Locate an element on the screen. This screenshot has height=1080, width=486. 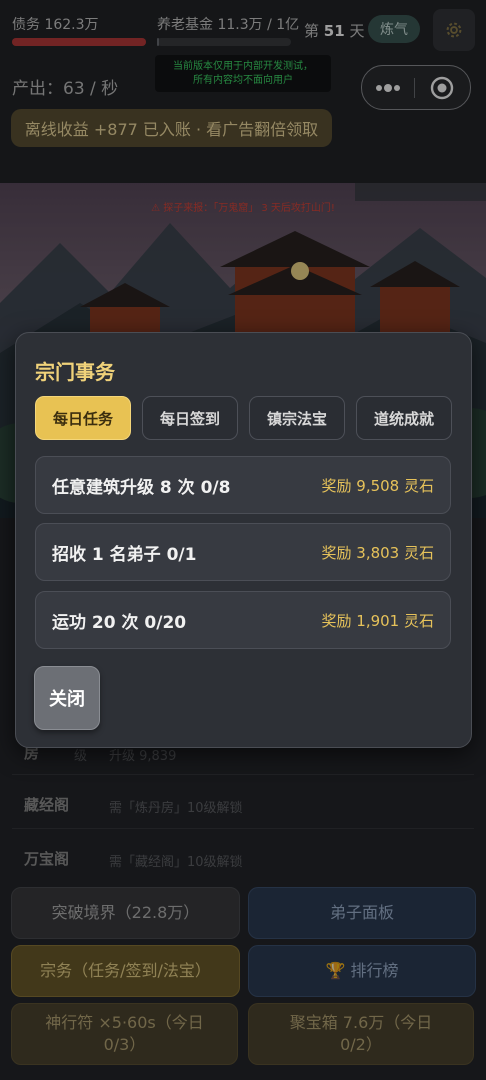
task-item: 招收 1 名弟子 0/1 奖励 3,803 灵石 is located at coordinates (243, 552).